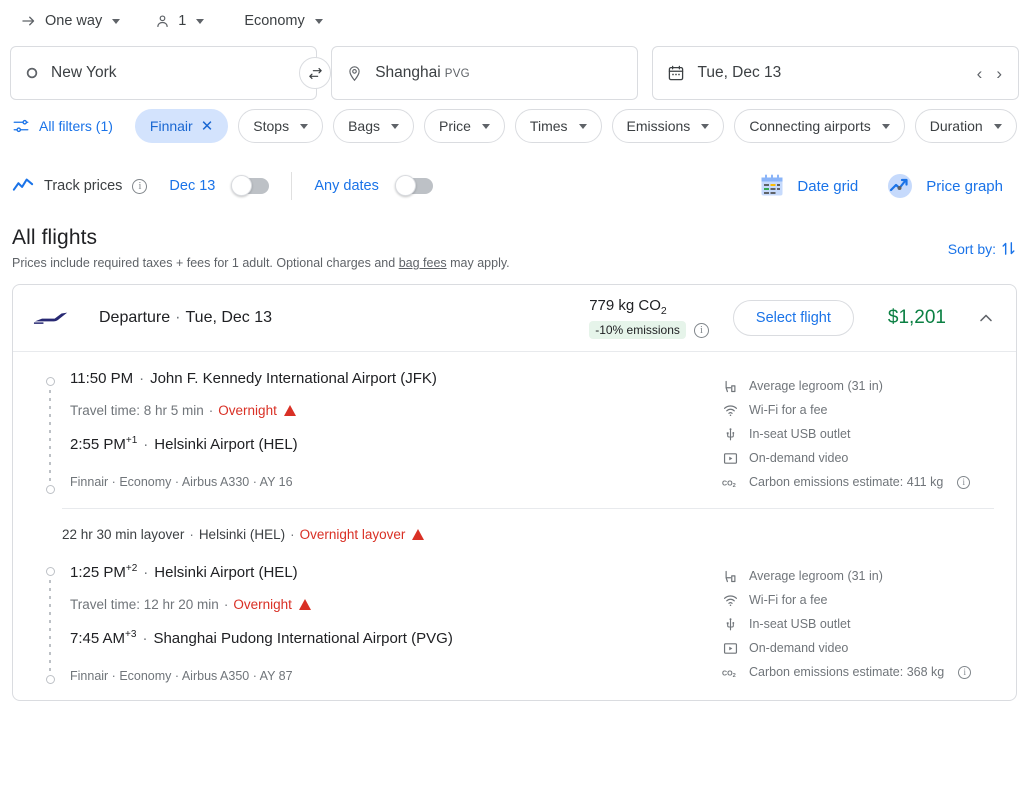  I want to click on date-grid-button: Date grid, so click(808, 186).